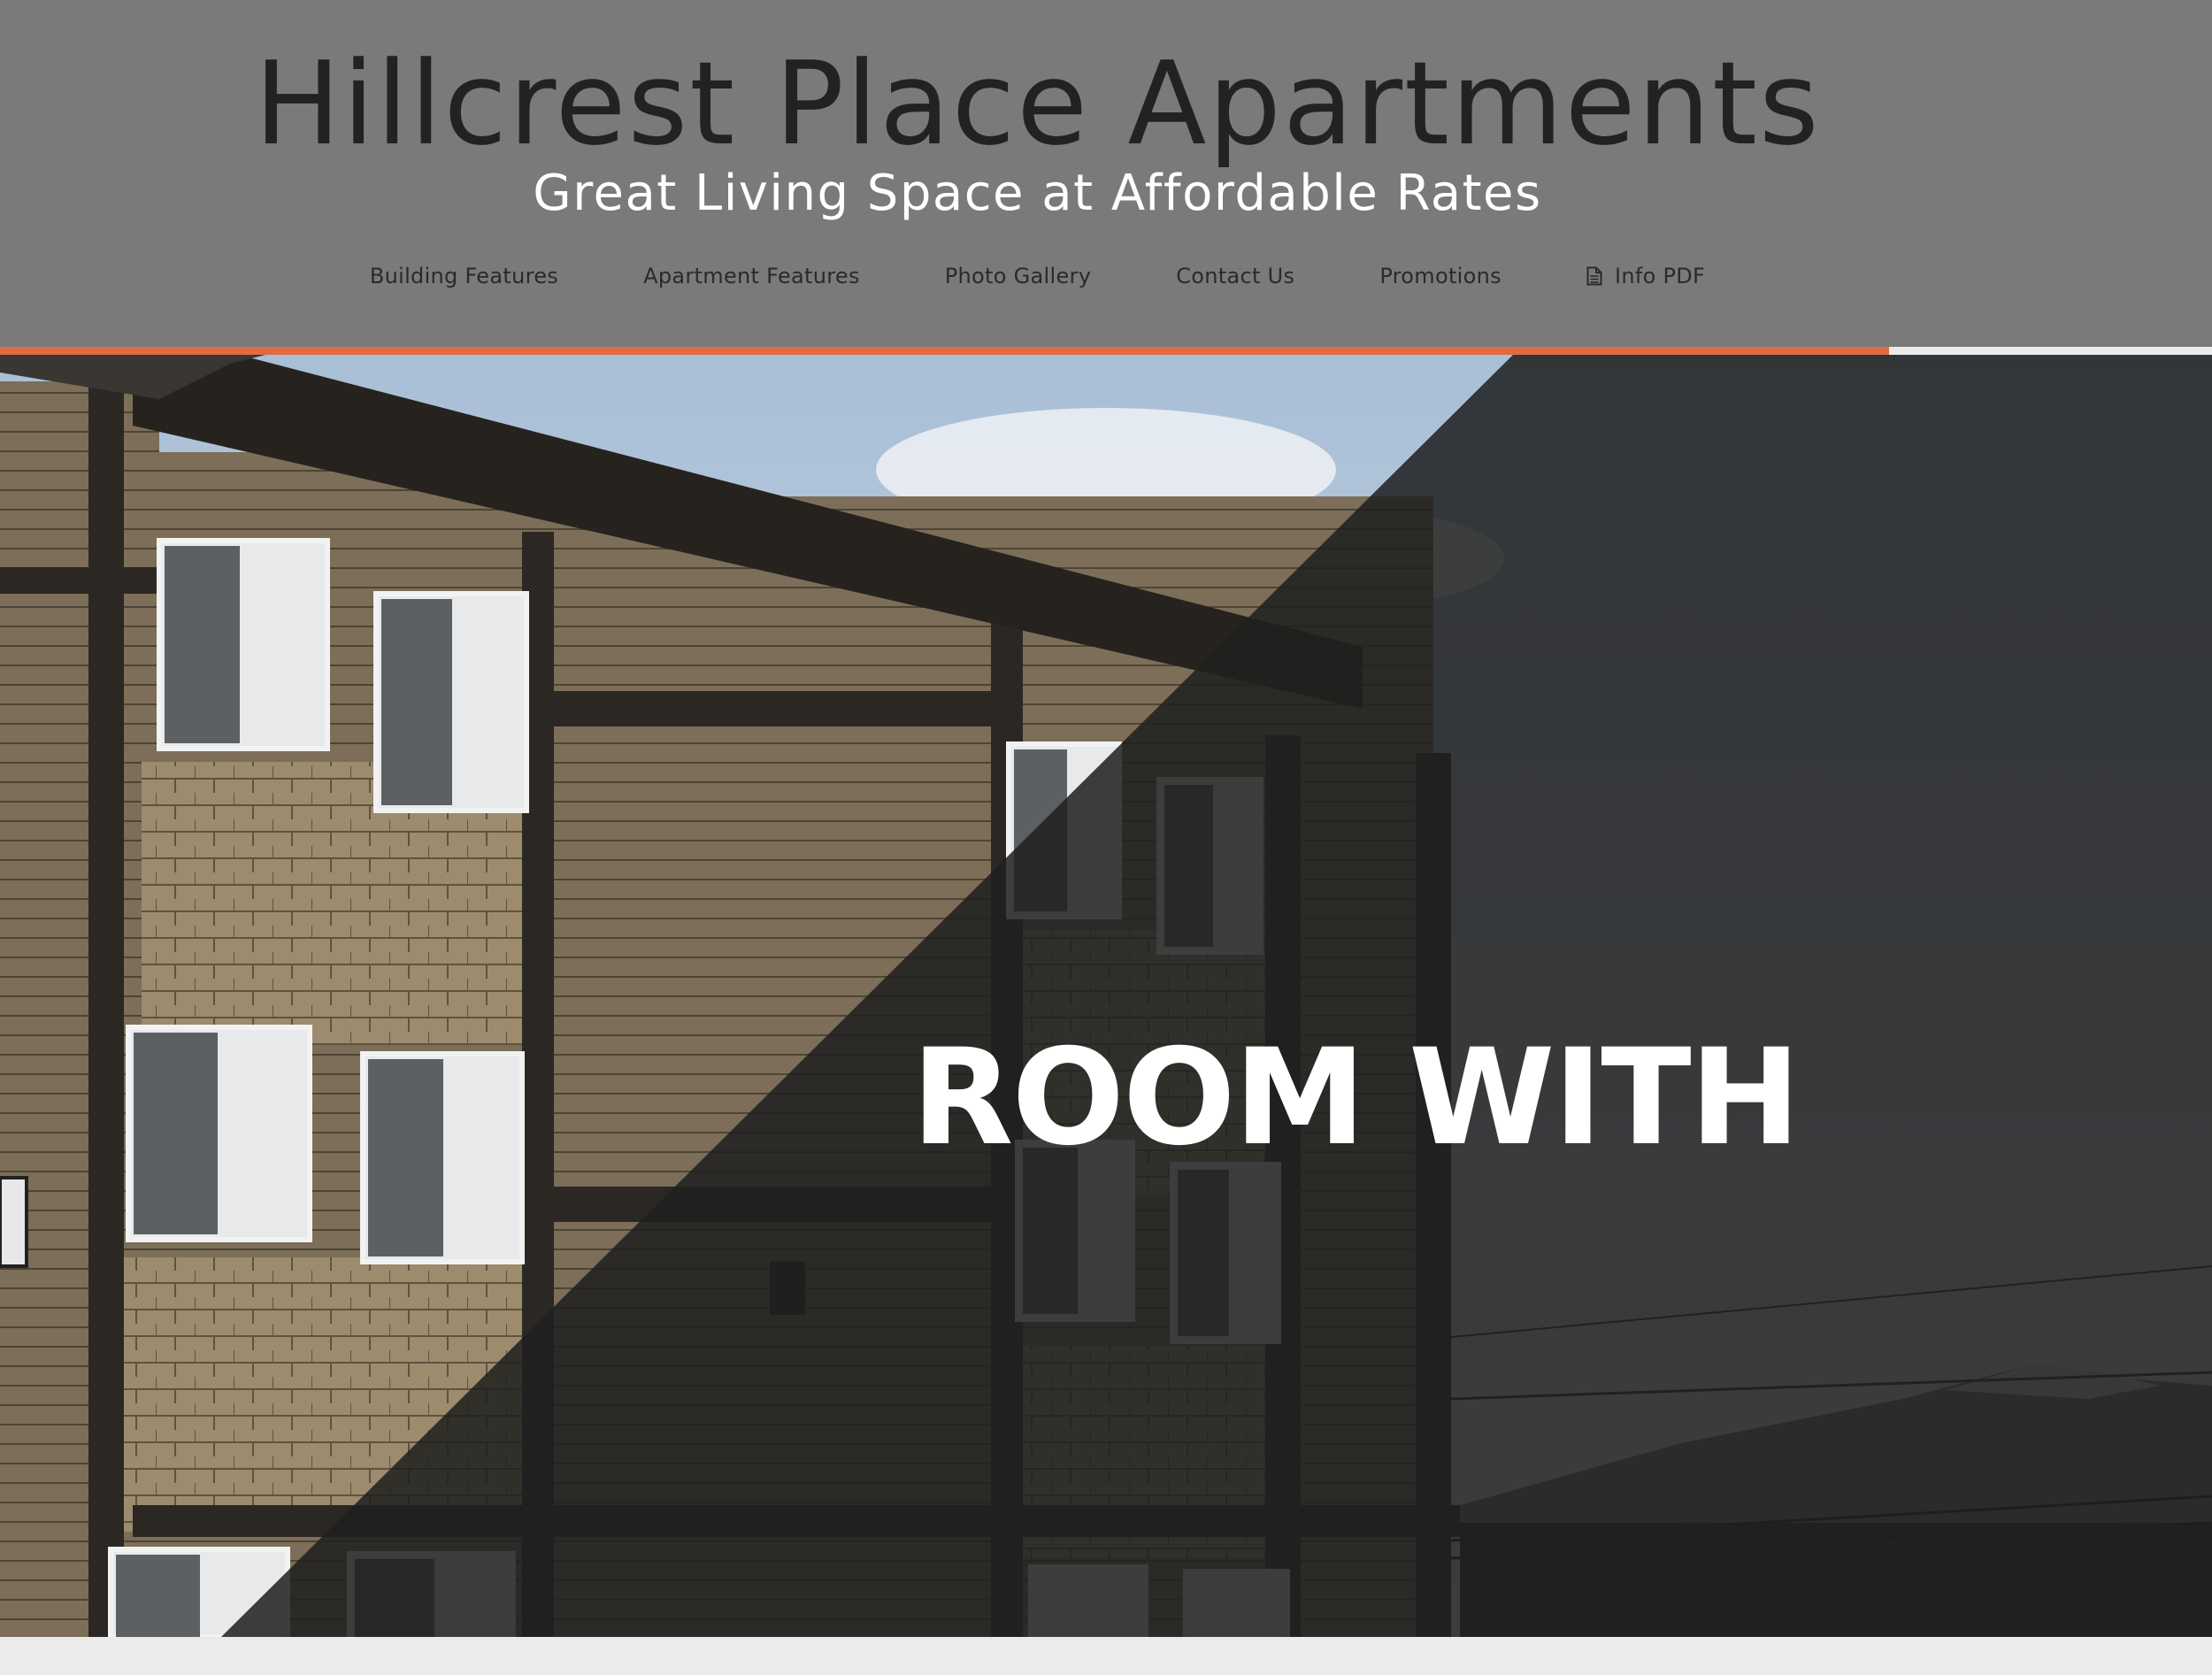 Image resolution: width=2212 pixels, height=1675 pixels. I want to click on nav-item-label: Photo Gallery, so click(1018, 276).